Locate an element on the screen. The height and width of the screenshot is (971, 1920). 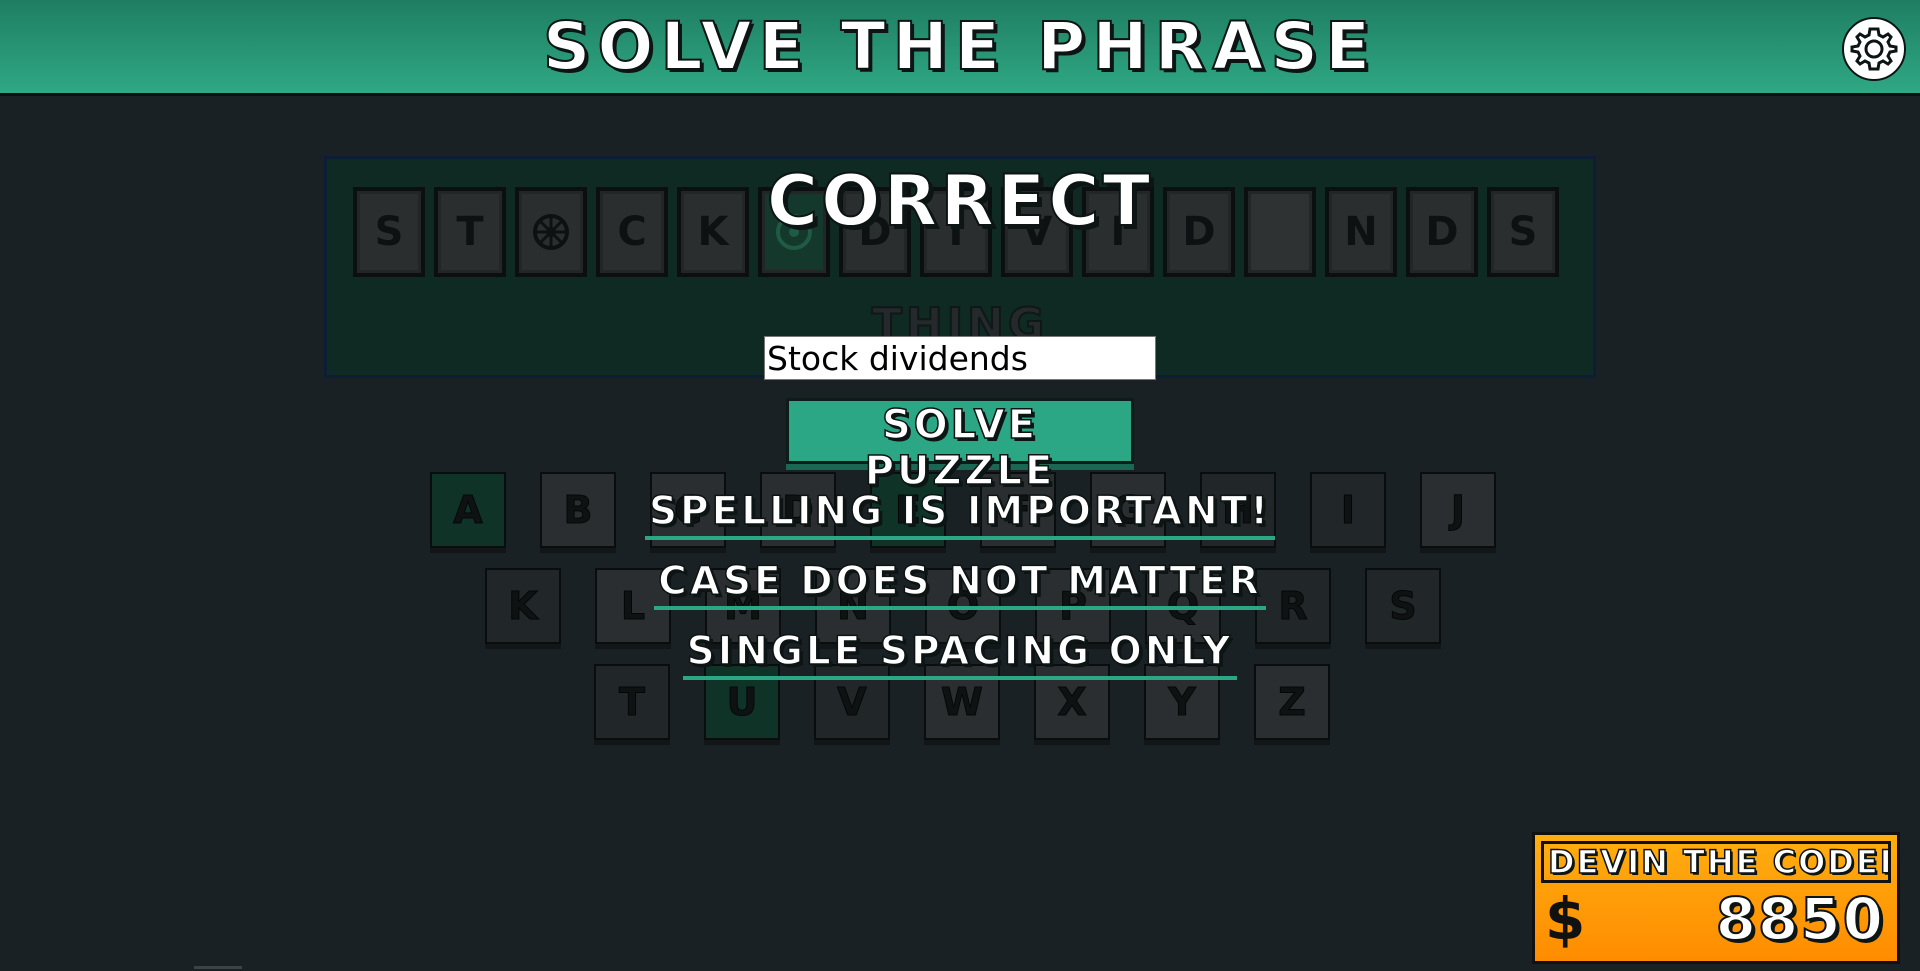
rule-spacing: SINGLE SPACING ONLY is located at coordinates (960, 654).